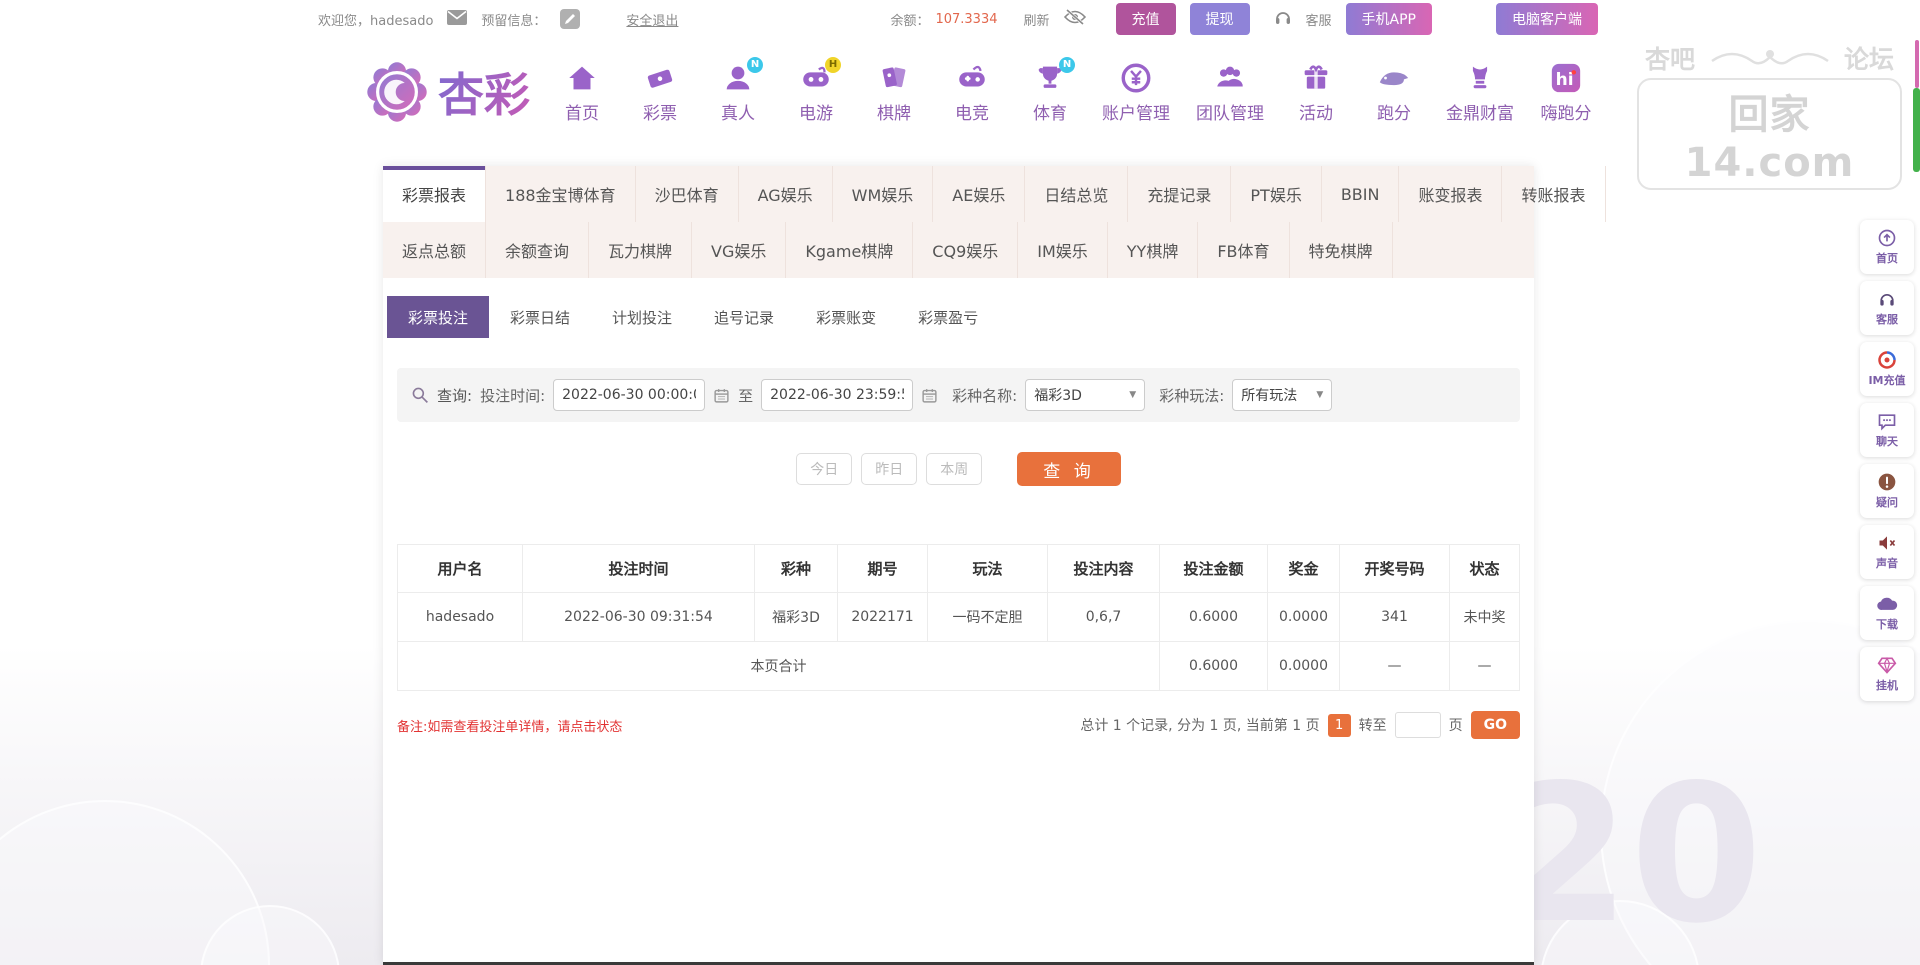 This screenshot has height=965, width=1920. I want to click on tab-ag: AG娱乐, so click(786, 194).